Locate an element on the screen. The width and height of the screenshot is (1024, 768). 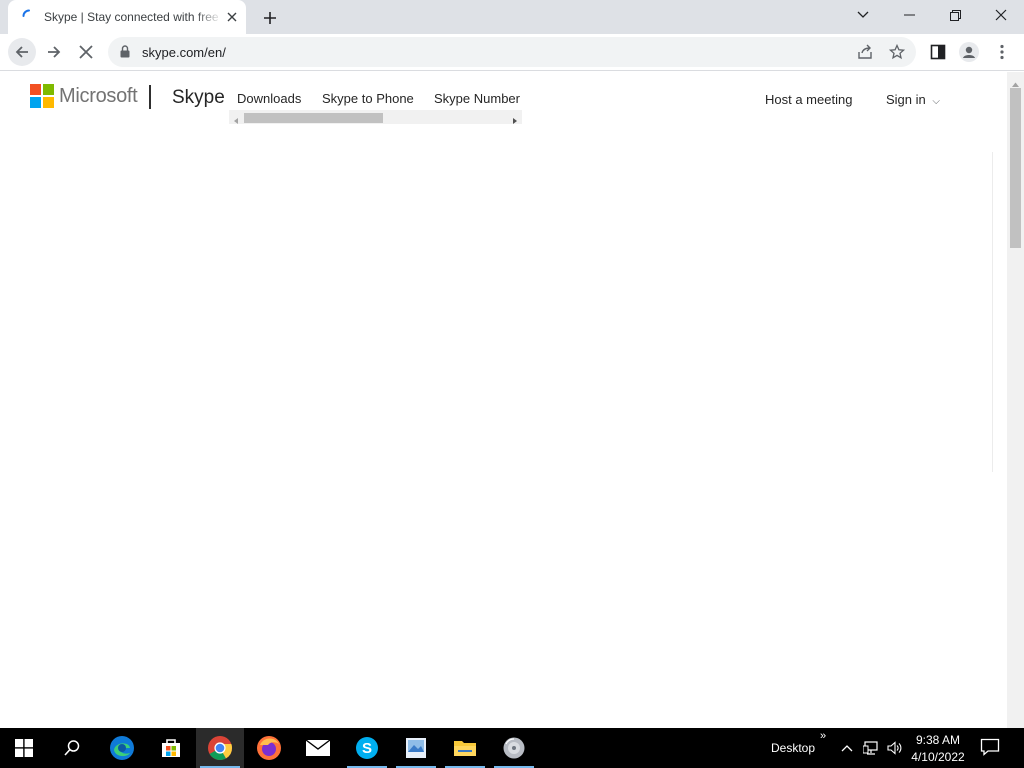
store-icon is located at coordinates (171, 748).